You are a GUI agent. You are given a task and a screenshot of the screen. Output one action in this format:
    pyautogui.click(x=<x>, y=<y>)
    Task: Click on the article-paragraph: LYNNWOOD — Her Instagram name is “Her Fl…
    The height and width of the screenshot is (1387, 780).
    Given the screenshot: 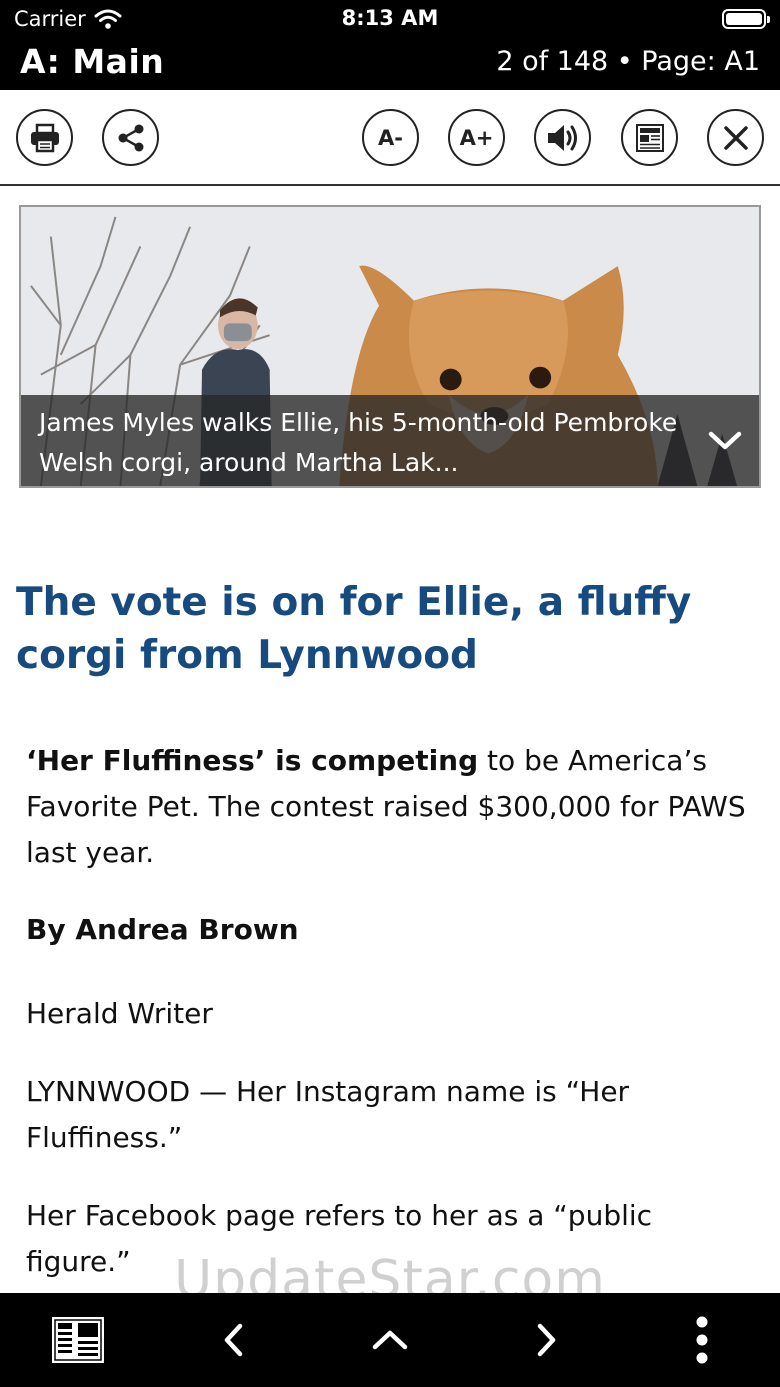 What is the action you would take?
    pyautogui.click(x=328, y=1114)
    